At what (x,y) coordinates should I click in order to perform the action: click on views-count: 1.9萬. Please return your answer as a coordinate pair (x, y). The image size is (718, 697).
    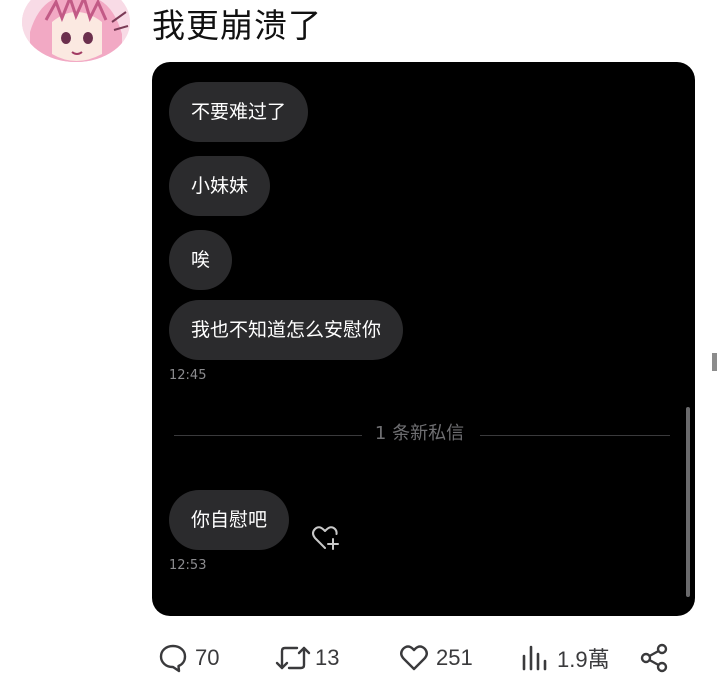
    Looking at the image, I should click on (583, 659).